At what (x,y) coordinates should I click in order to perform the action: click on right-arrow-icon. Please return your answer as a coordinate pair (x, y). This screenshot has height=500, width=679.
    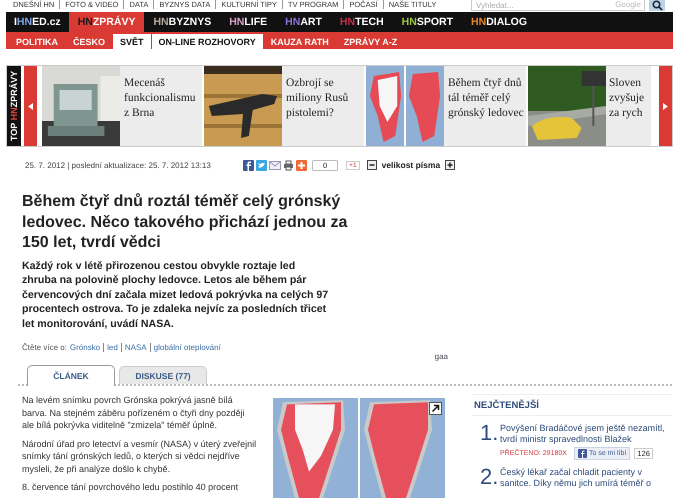
    Looking at the image, I should click on (665, 106).